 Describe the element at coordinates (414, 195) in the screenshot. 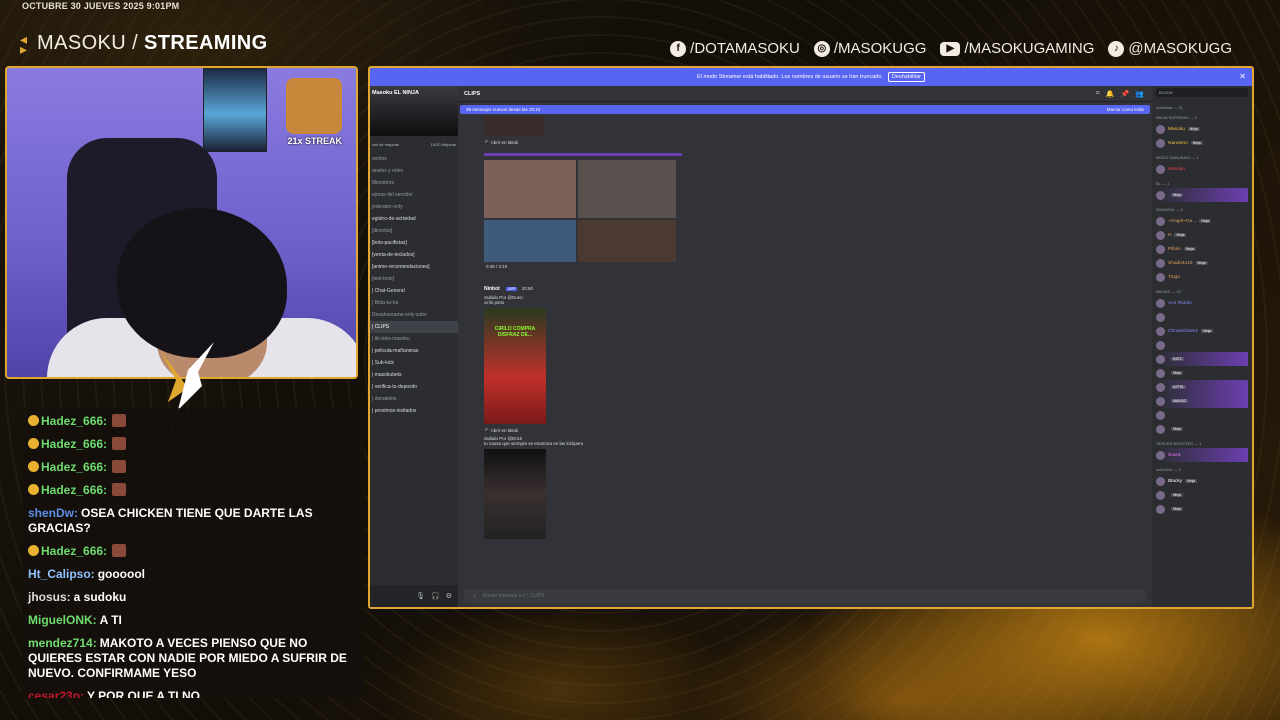

I see `channel-item: ejoras del servidor` at that location.